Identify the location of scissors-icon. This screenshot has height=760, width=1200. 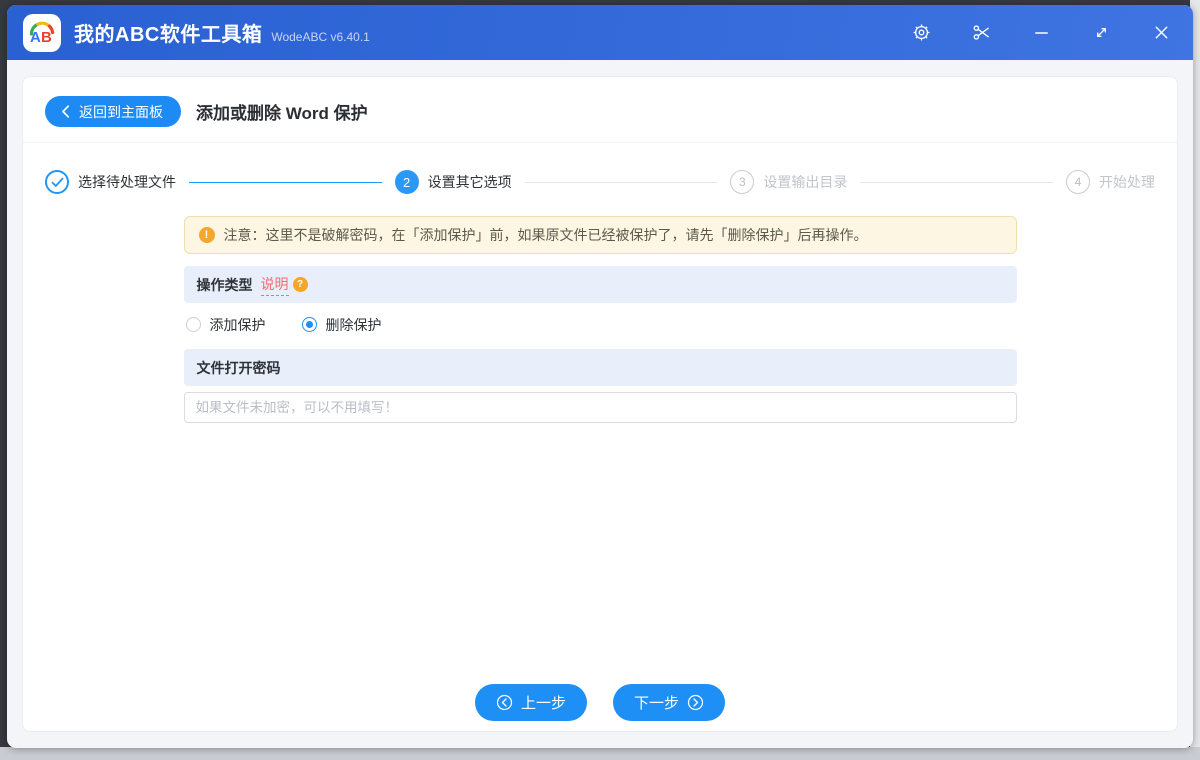
(981, 33).